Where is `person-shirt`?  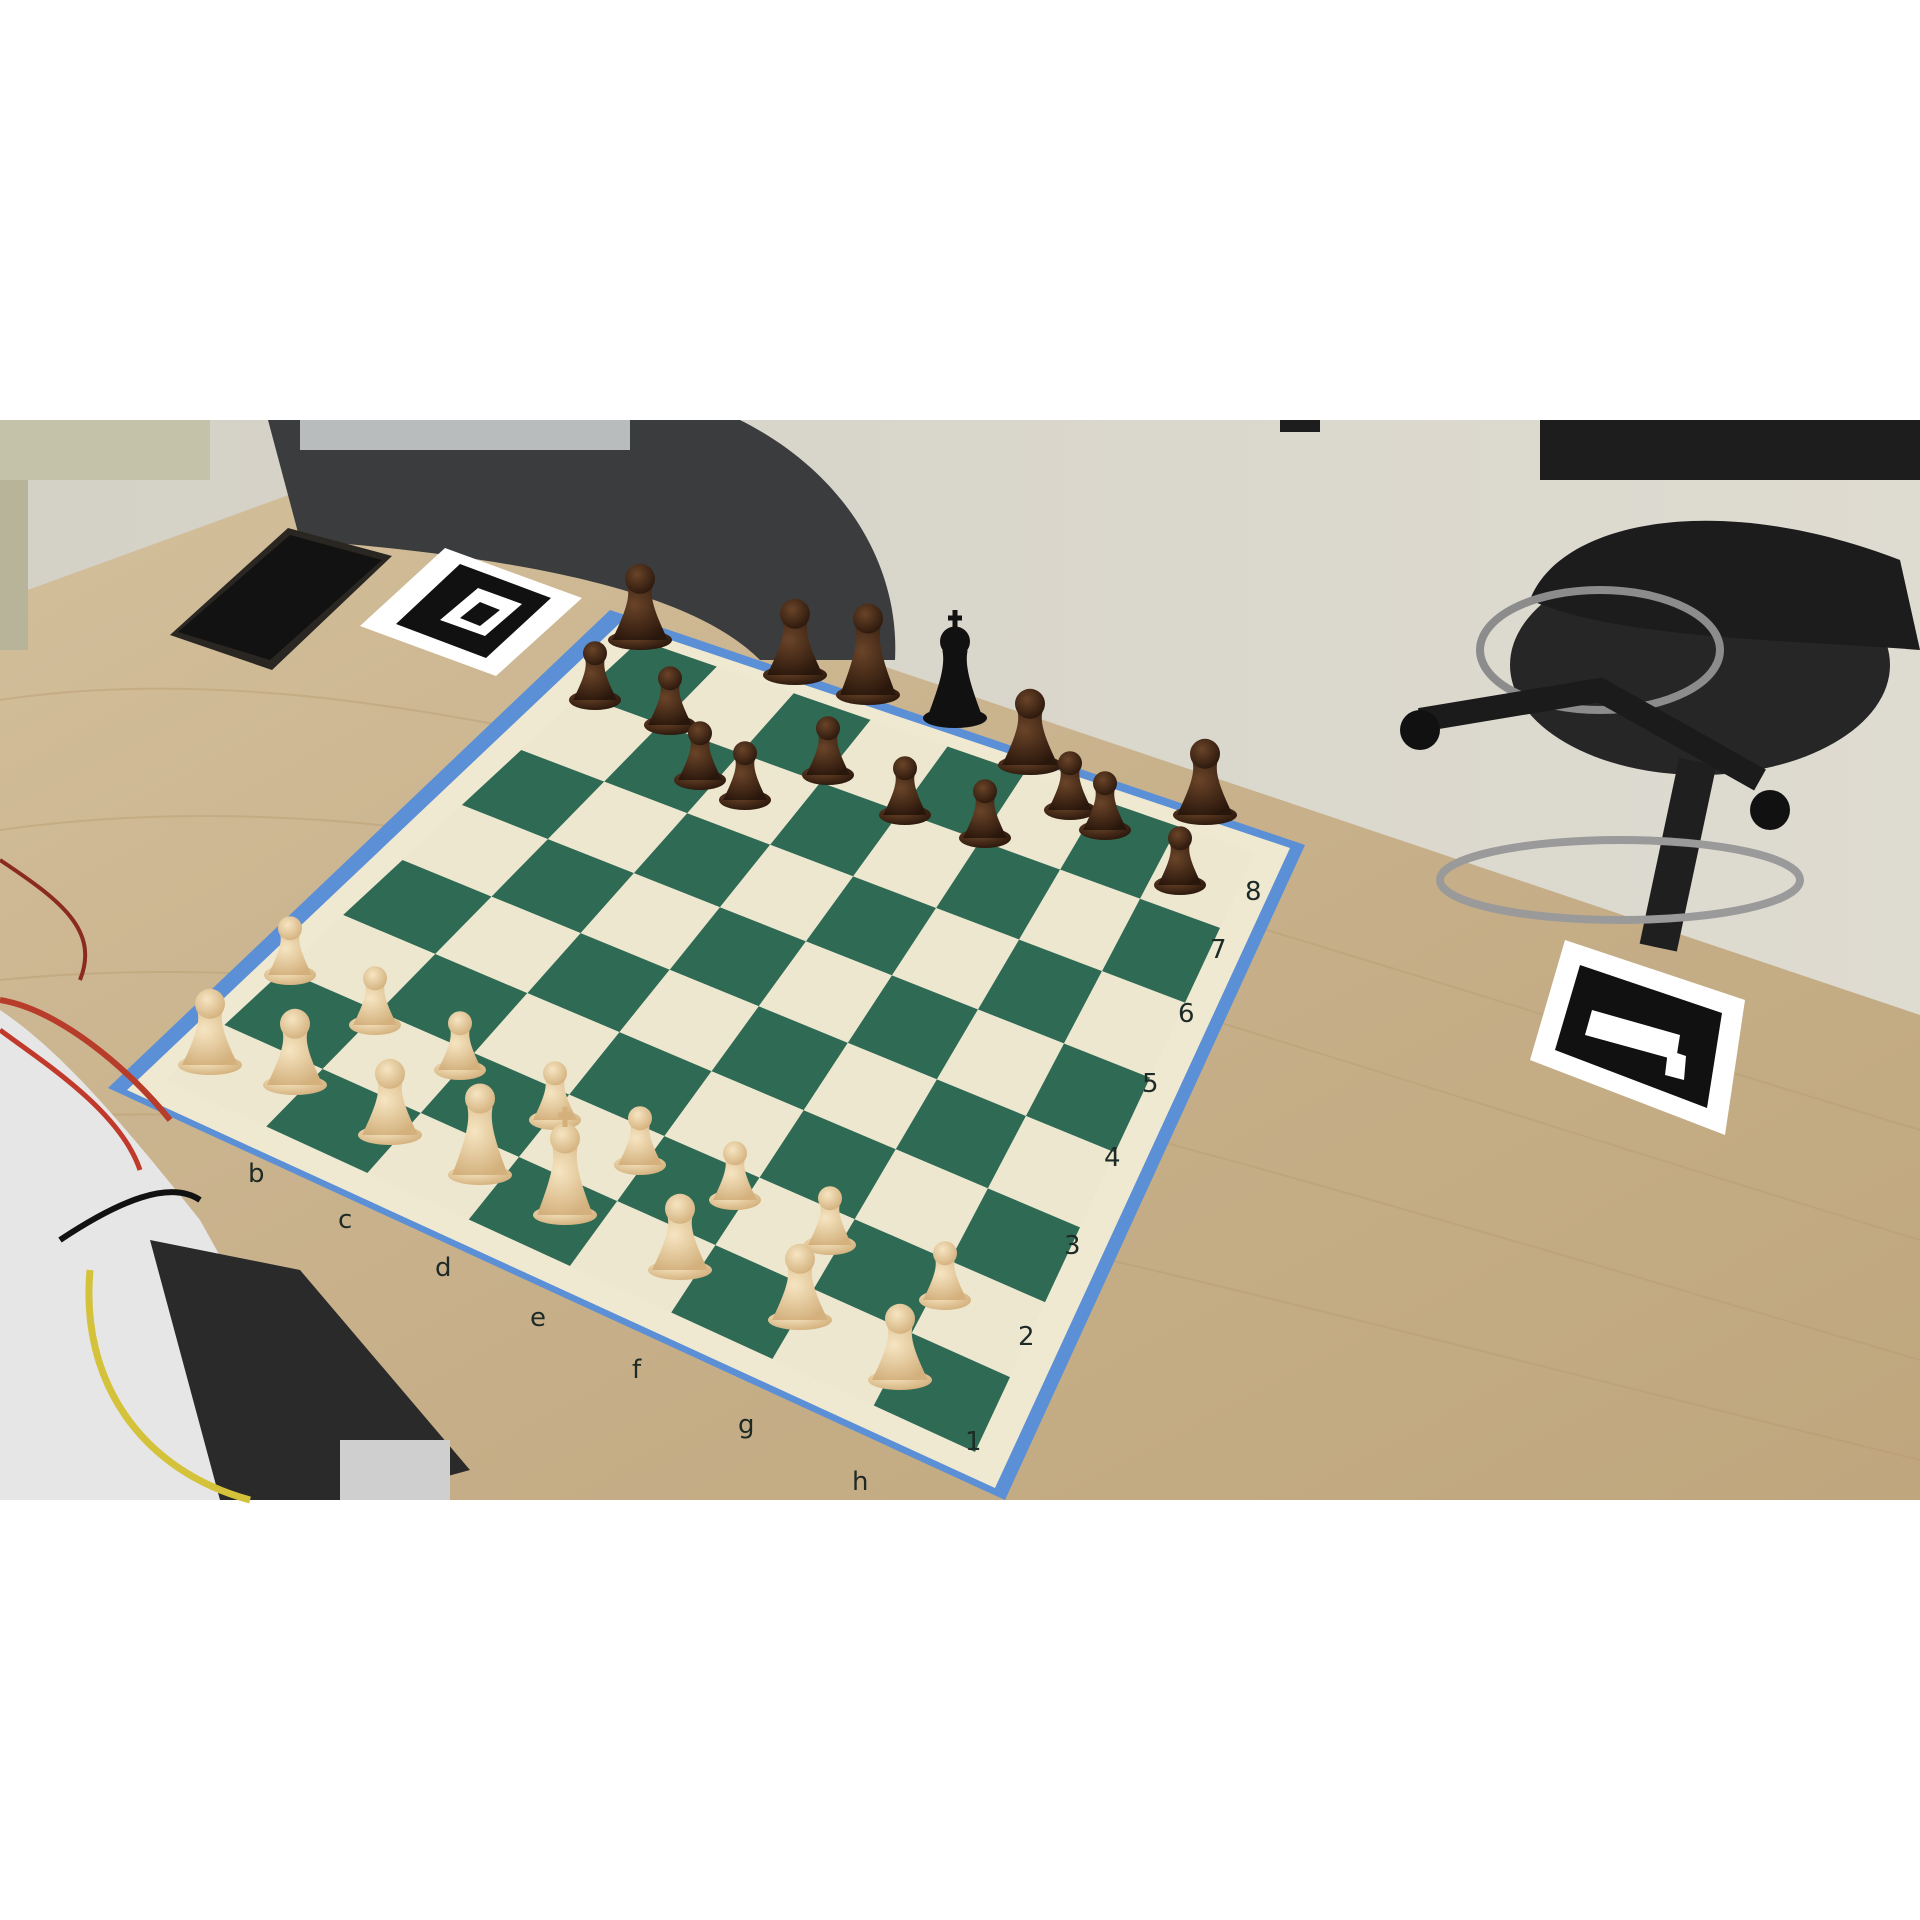 person-shirt is located at coordinates (465, 435).